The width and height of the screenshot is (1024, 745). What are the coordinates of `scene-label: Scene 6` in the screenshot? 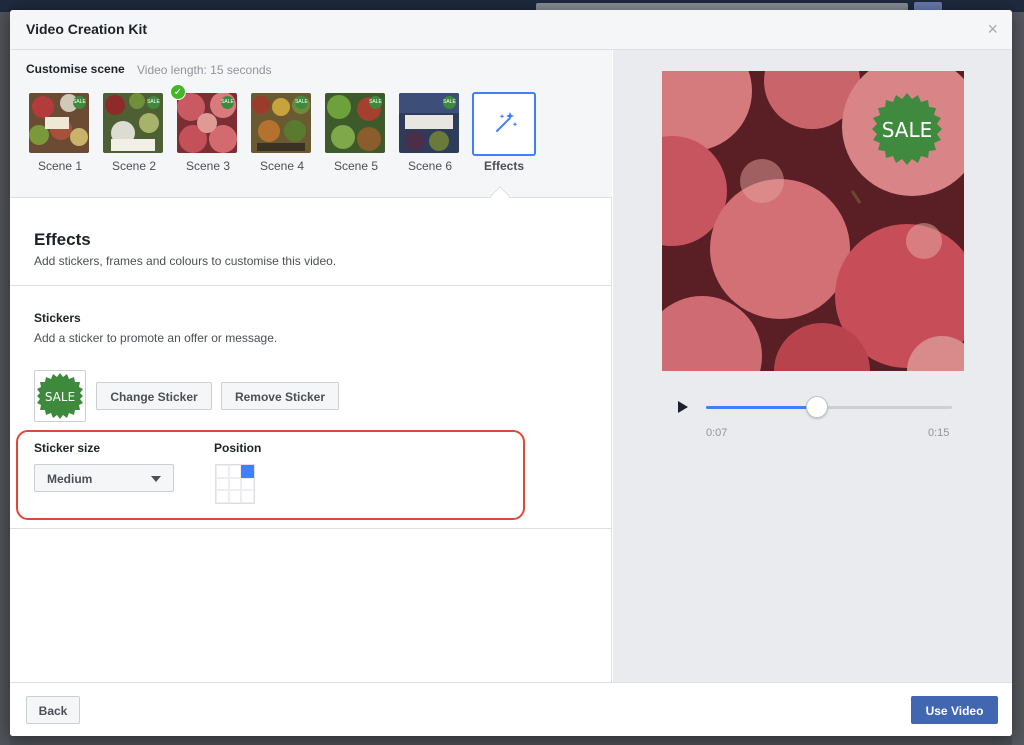 It's located at (430, 166).